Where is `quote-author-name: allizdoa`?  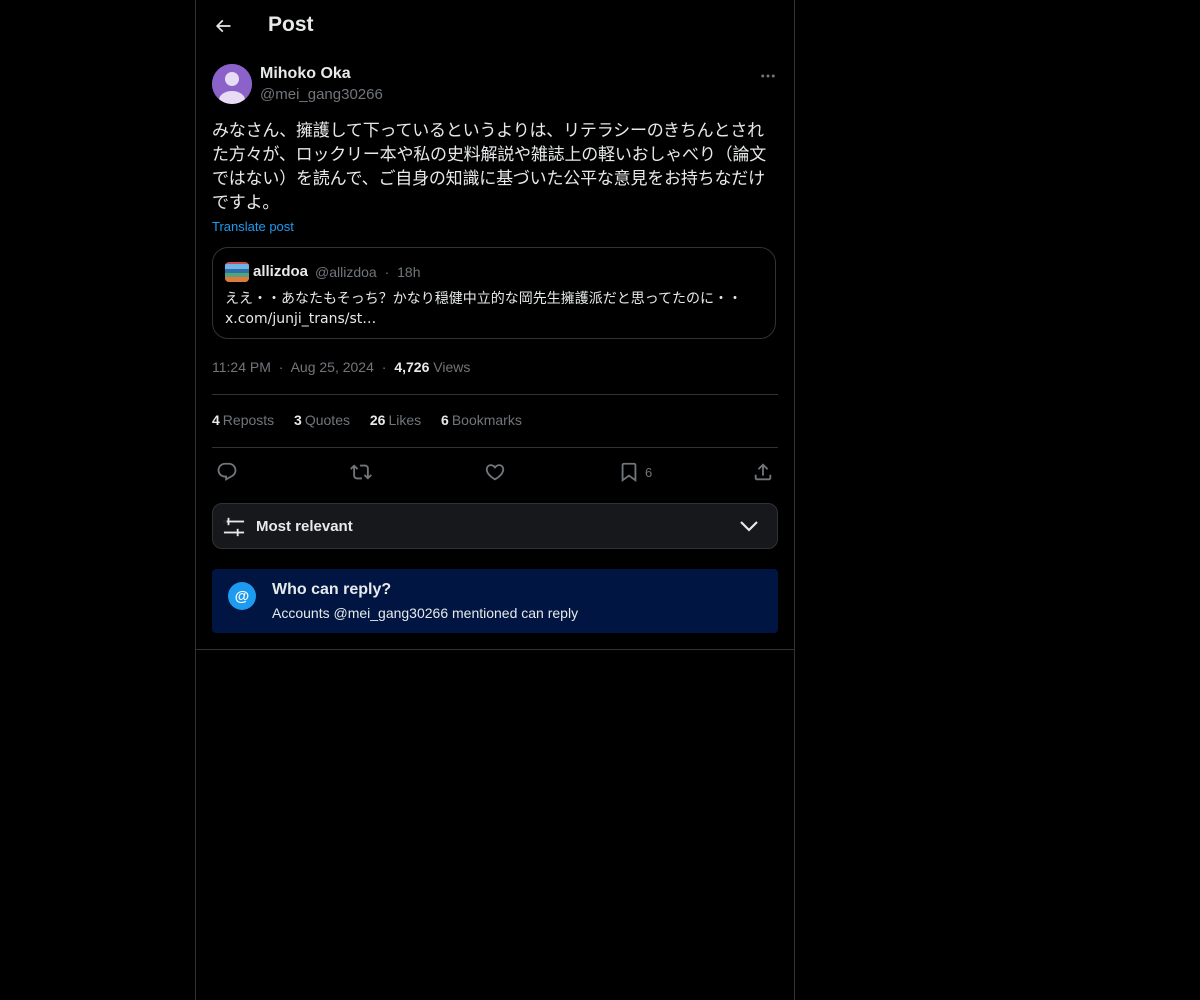
quote-author-name: allizdoa is located at coordinates (281, 271).